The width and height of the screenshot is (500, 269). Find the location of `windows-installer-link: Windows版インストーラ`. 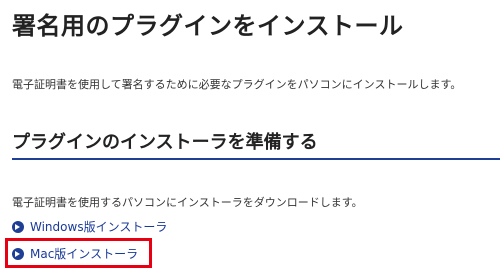

windows-installer-link: Windows版インストーラ is located at coordinates (89, 226).